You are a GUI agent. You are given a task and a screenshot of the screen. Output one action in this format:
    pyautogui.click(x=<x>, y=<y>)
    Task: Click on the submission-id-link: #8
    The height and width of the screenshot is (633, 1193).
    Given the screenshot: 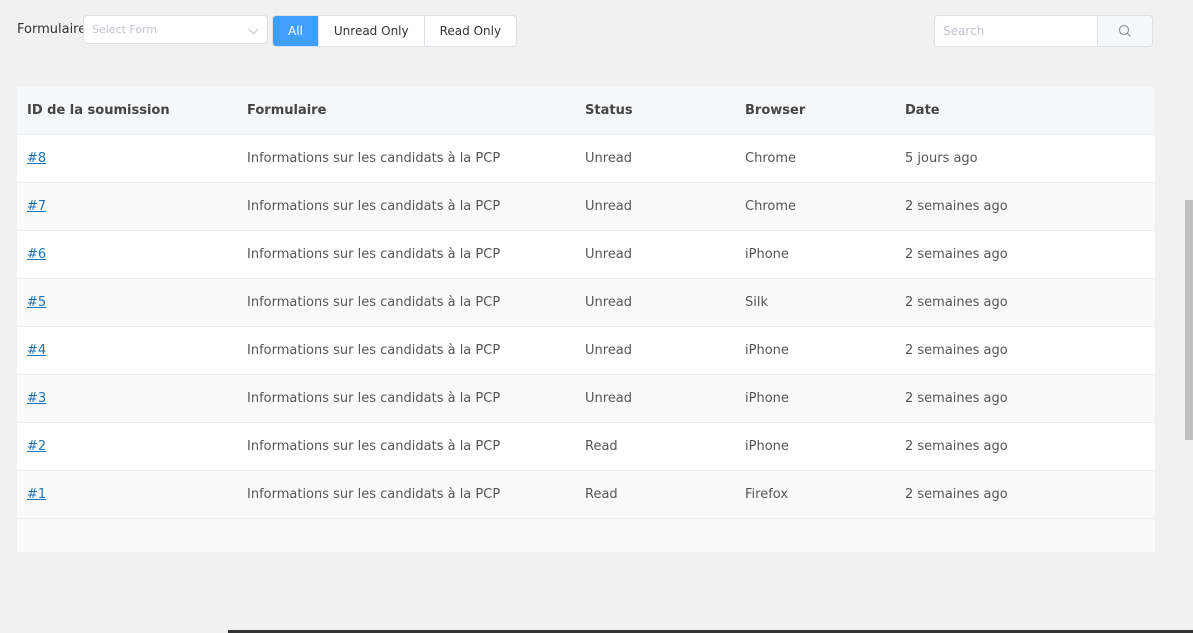 What is the action you would take?
    pyautogui.click(x=36, y=158)
    